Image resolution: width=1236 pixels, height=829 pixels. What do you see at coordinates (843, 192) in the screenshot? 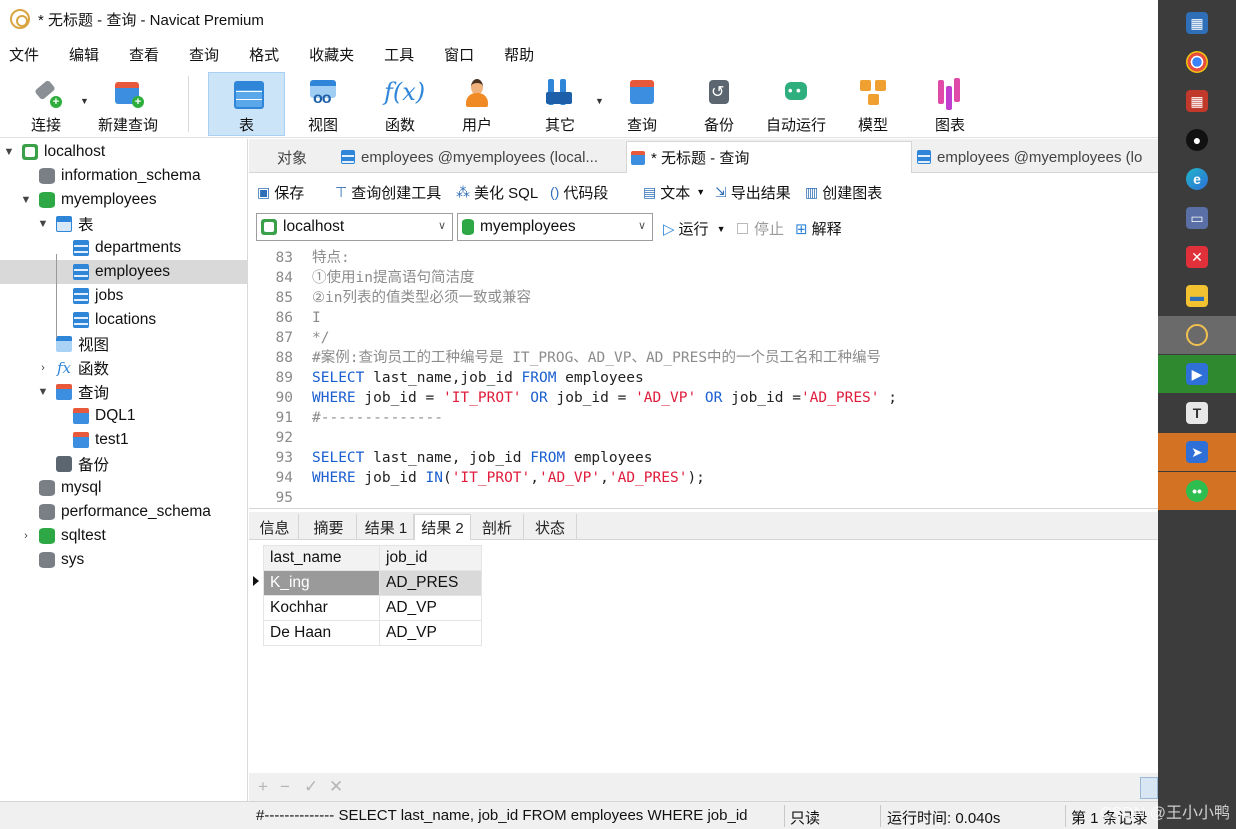
I see `create-chart-button: ▥ 创建图表` at bounding box center [843, 192].